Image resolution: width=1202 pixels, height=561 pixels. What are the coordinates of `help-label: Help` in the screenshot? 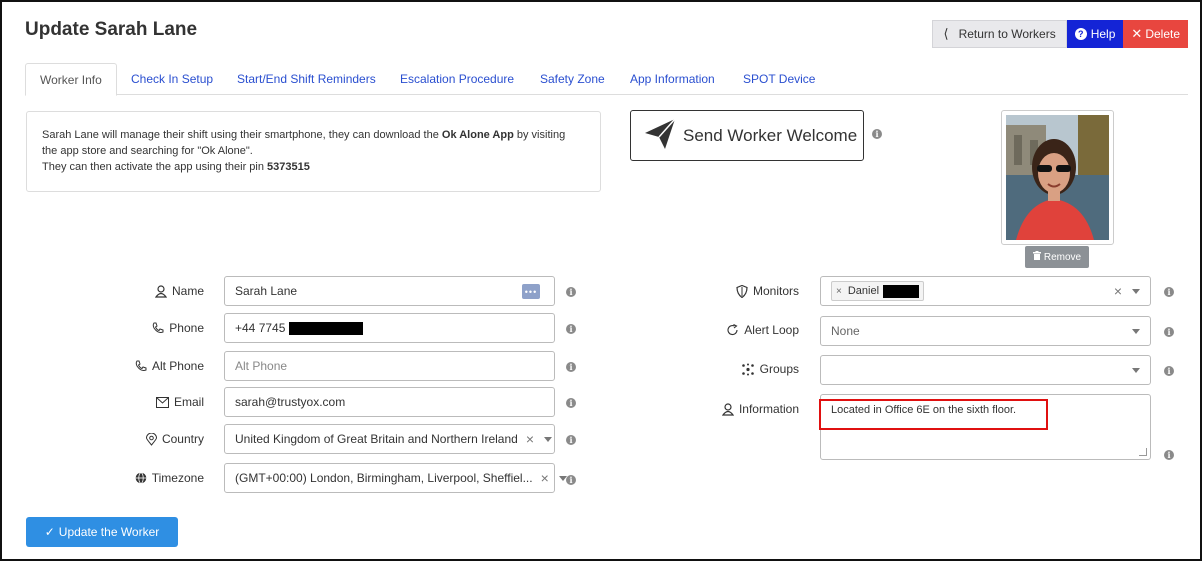 It's located at (1103, 34).